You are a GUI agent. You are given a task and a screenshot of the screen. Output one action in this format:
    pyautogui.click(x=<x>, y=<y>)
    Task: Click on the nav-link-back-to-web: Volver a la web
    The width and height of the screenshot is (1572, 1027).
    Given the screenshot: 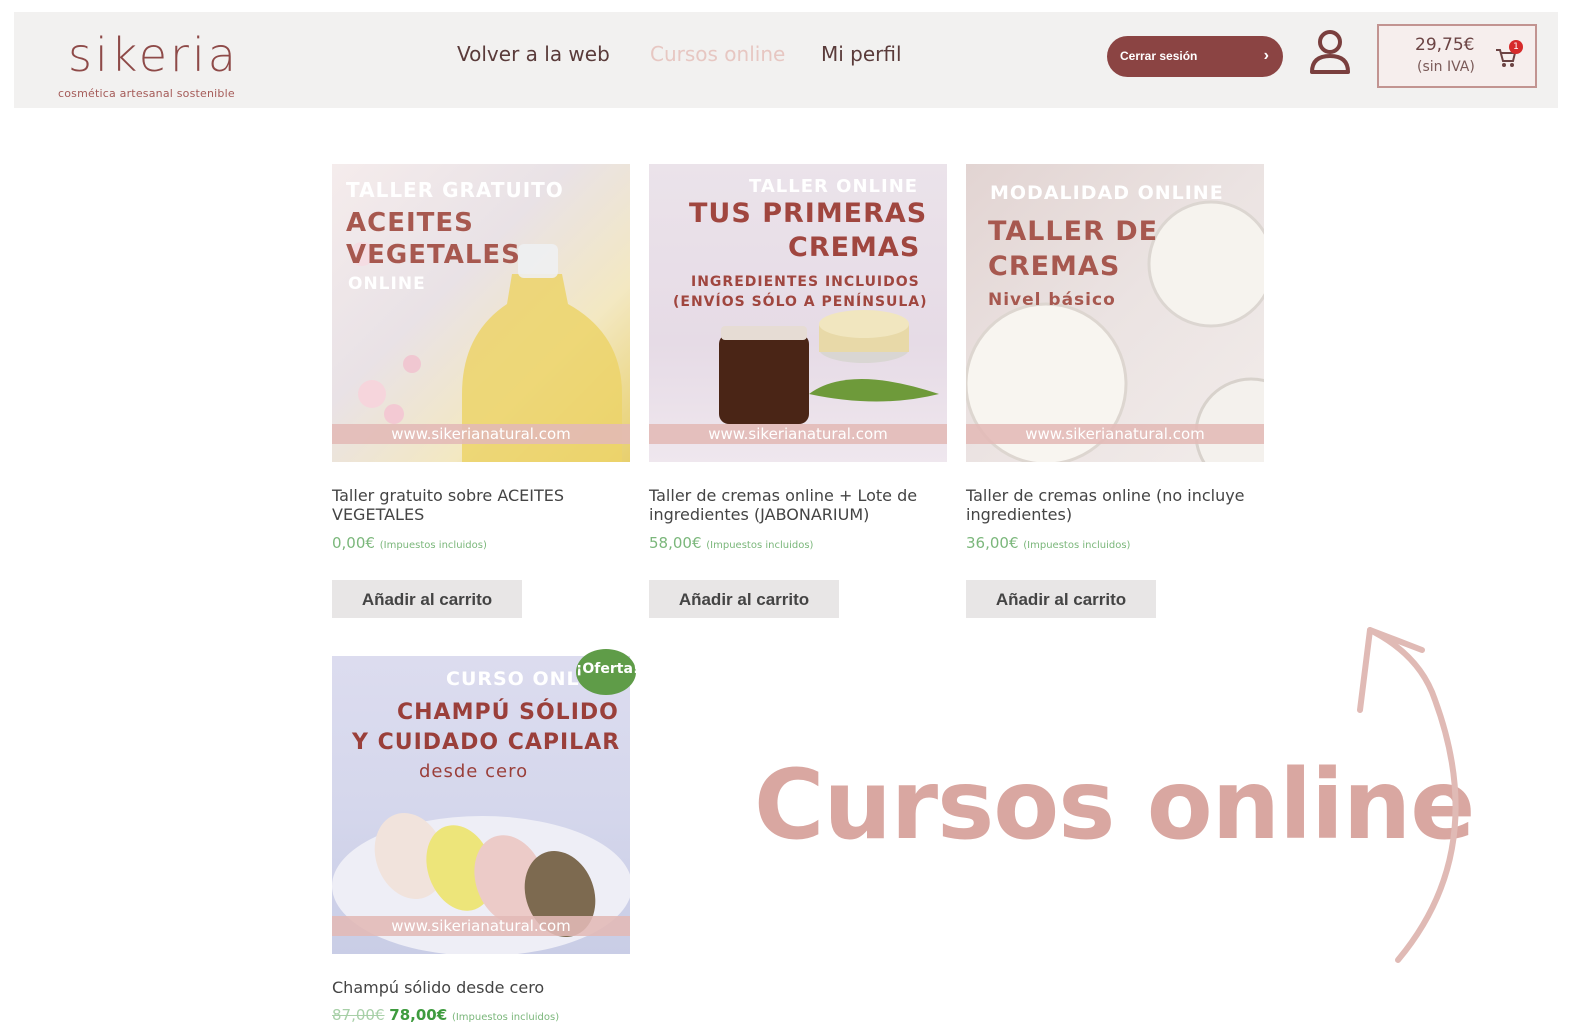 What is the action you would take?
    pyautogui.click(x=533, y=54)
    